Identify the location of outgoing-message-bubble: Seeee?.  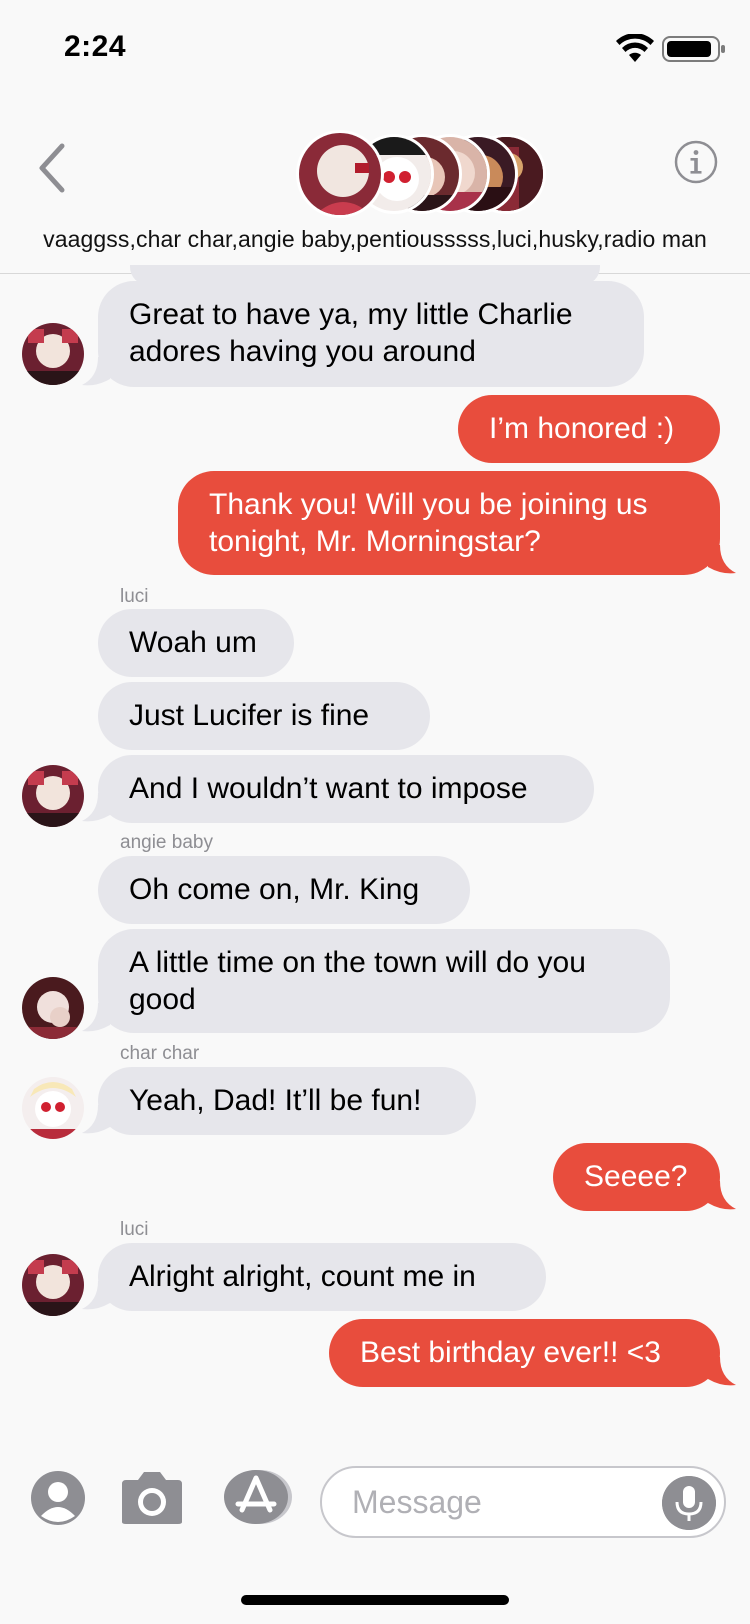
(636, 1177).